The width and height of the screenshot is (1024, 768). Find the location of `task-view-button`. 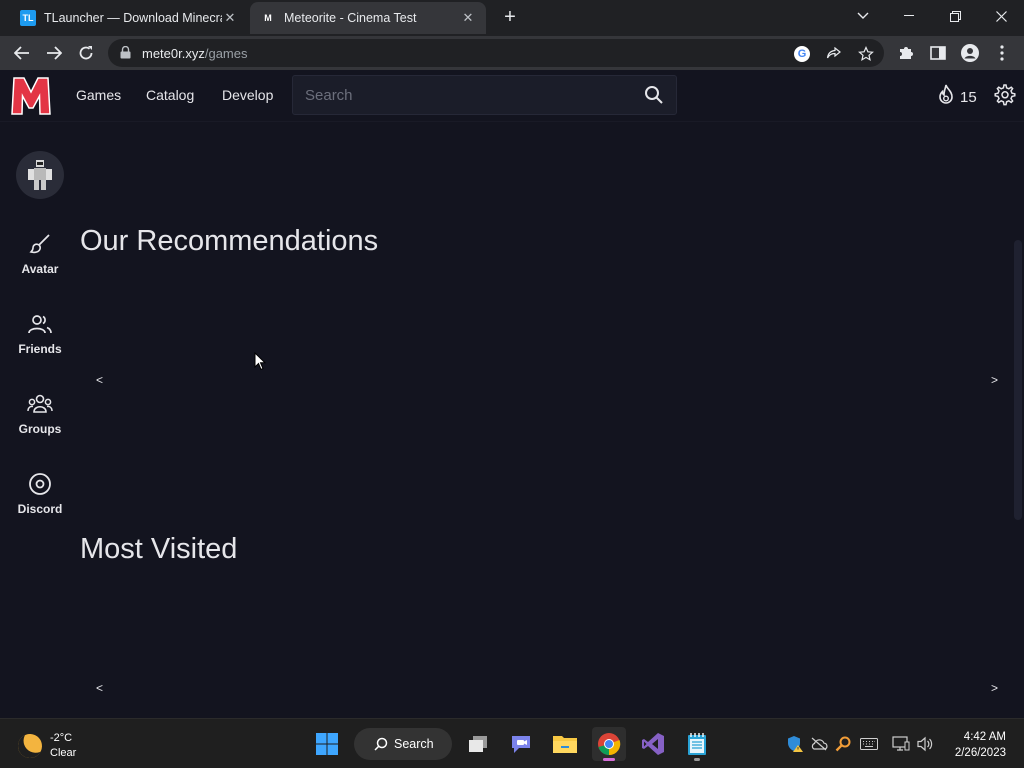

task-view-button is located at coordinates (478, 744).